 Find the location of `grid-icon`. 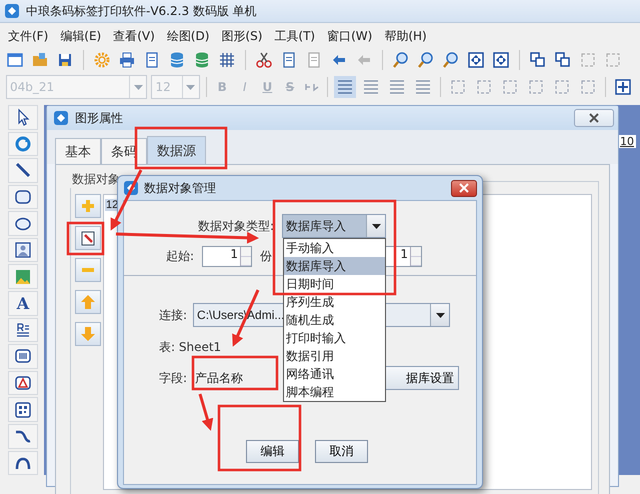

grid-icon is located at coordinates (227, 60).